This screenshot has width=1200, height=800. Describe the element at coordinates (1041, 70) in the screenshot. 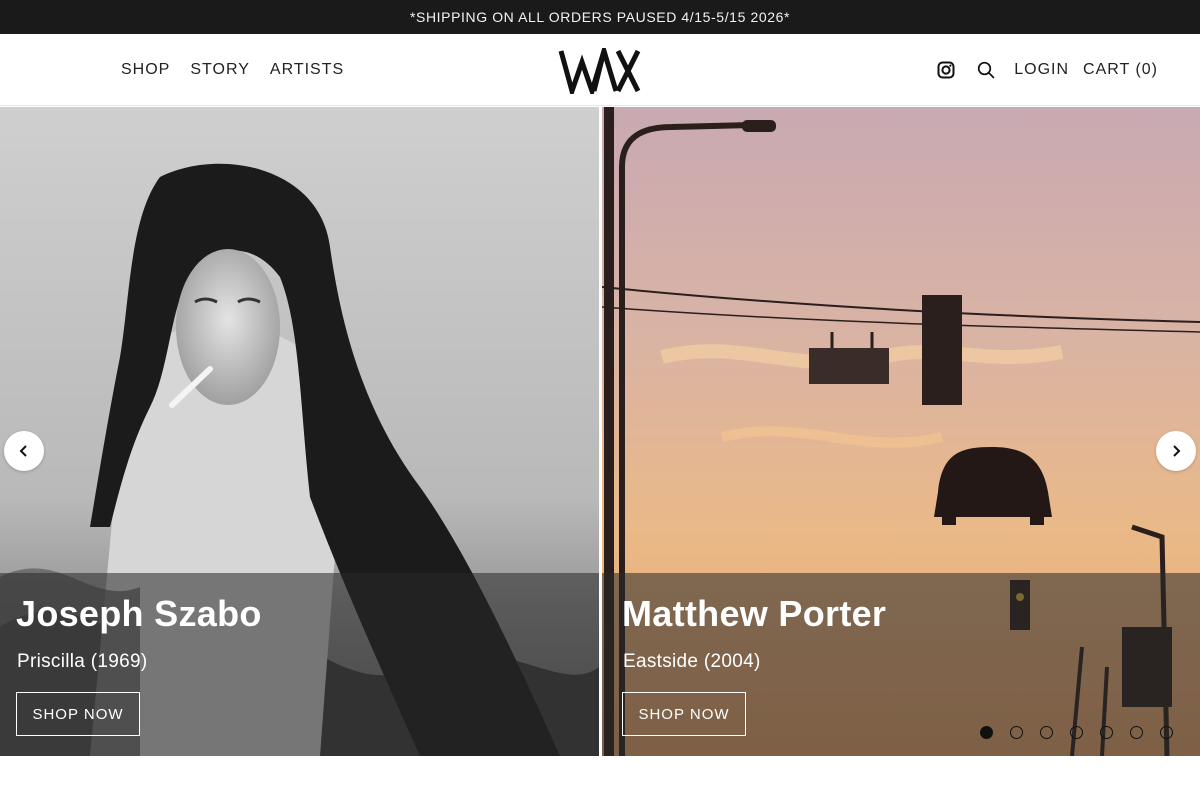

I see `login-link: LOGIN` at that location.